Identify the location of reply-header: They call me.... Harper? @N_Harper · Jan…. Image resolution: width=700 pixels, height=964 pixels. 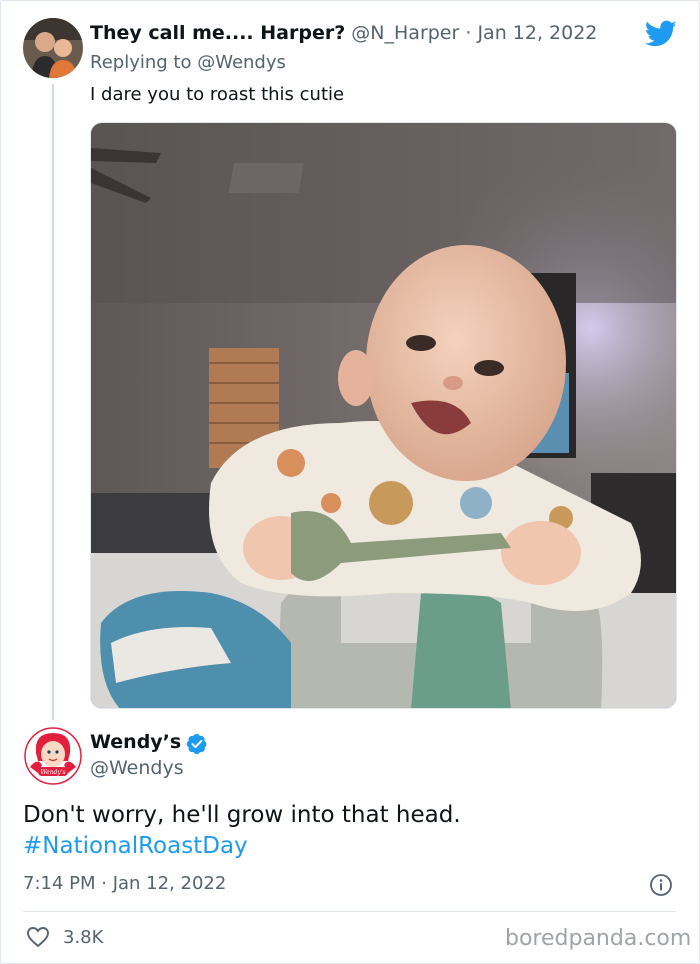
(343, 33).